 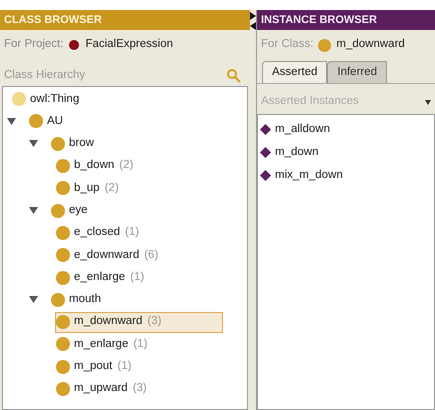 I want to click on tree-item: brow, so click(x=74, y=143).